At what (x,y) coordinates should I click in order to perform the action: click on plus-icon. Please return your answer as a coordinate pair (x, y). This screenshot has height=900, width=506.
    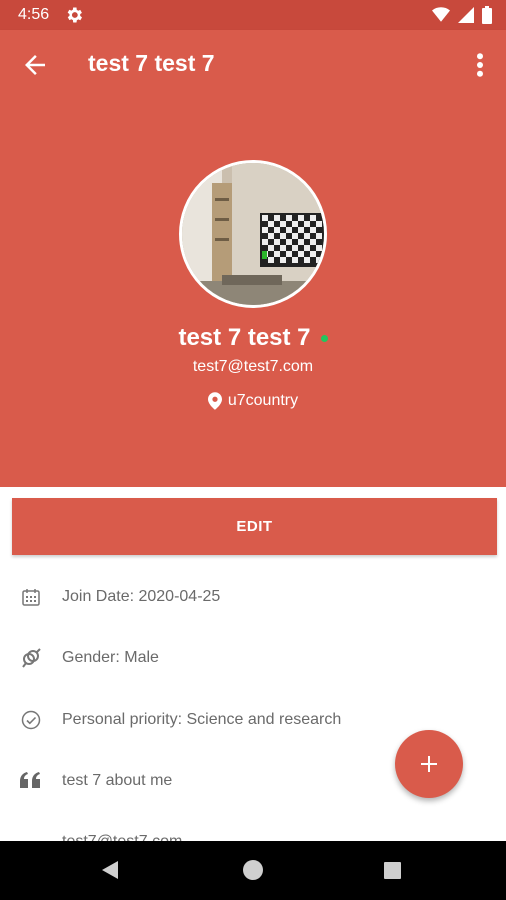
    Looking at the image, I should click on (429, 764).